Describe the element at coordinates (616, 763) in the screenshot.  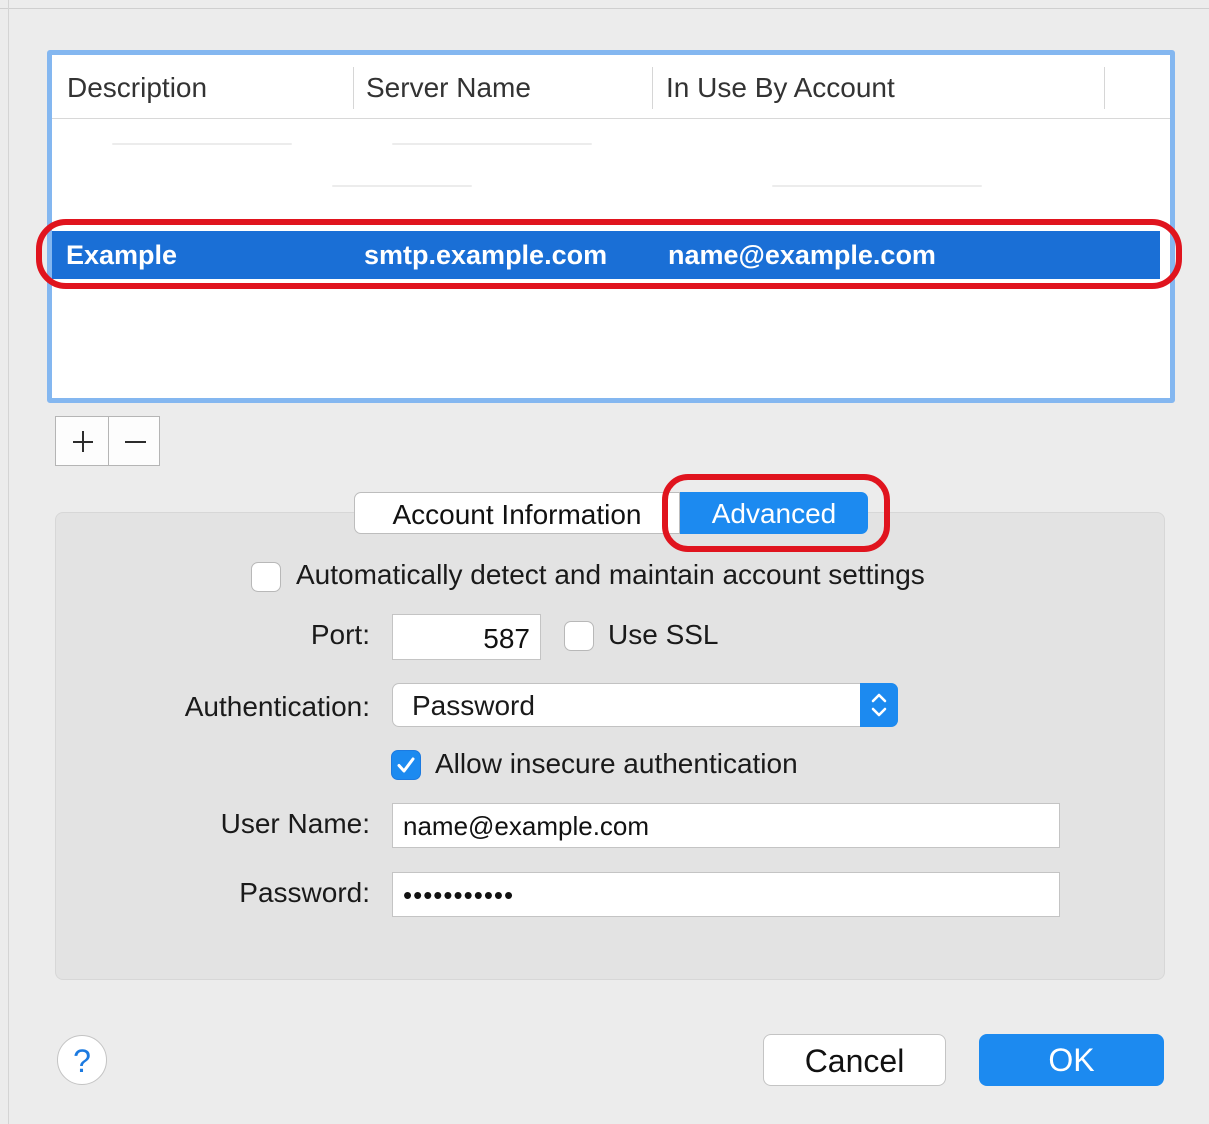
I see `allow-insecure-label: Allow insecure authentication` at that location.